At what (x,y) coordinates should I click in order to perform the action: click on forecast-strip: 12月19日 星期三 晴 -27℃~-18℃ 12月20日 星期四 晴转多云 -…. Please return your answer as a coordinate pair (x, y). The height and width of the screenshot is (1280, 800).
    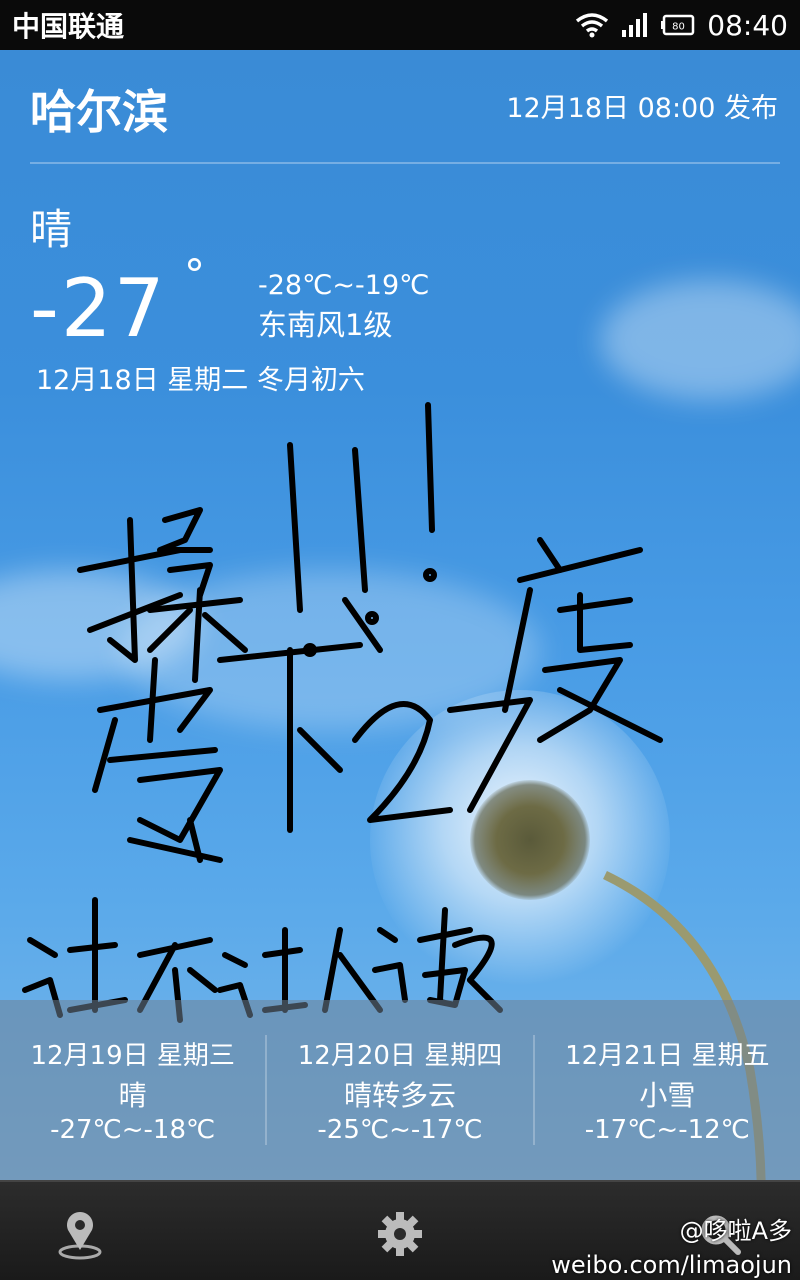
    Looking at the image, I should click on (400, 1090).